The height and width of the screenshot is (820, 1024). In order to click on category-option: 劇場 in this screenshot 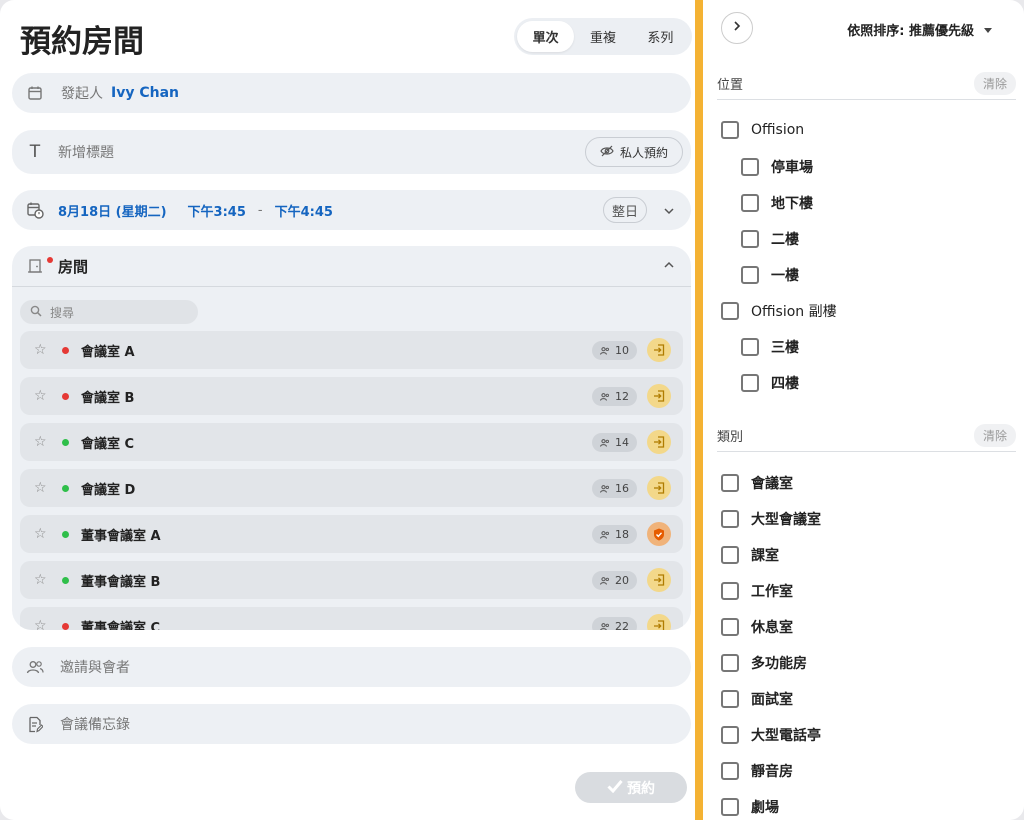, I will do `click(750, 807)`.